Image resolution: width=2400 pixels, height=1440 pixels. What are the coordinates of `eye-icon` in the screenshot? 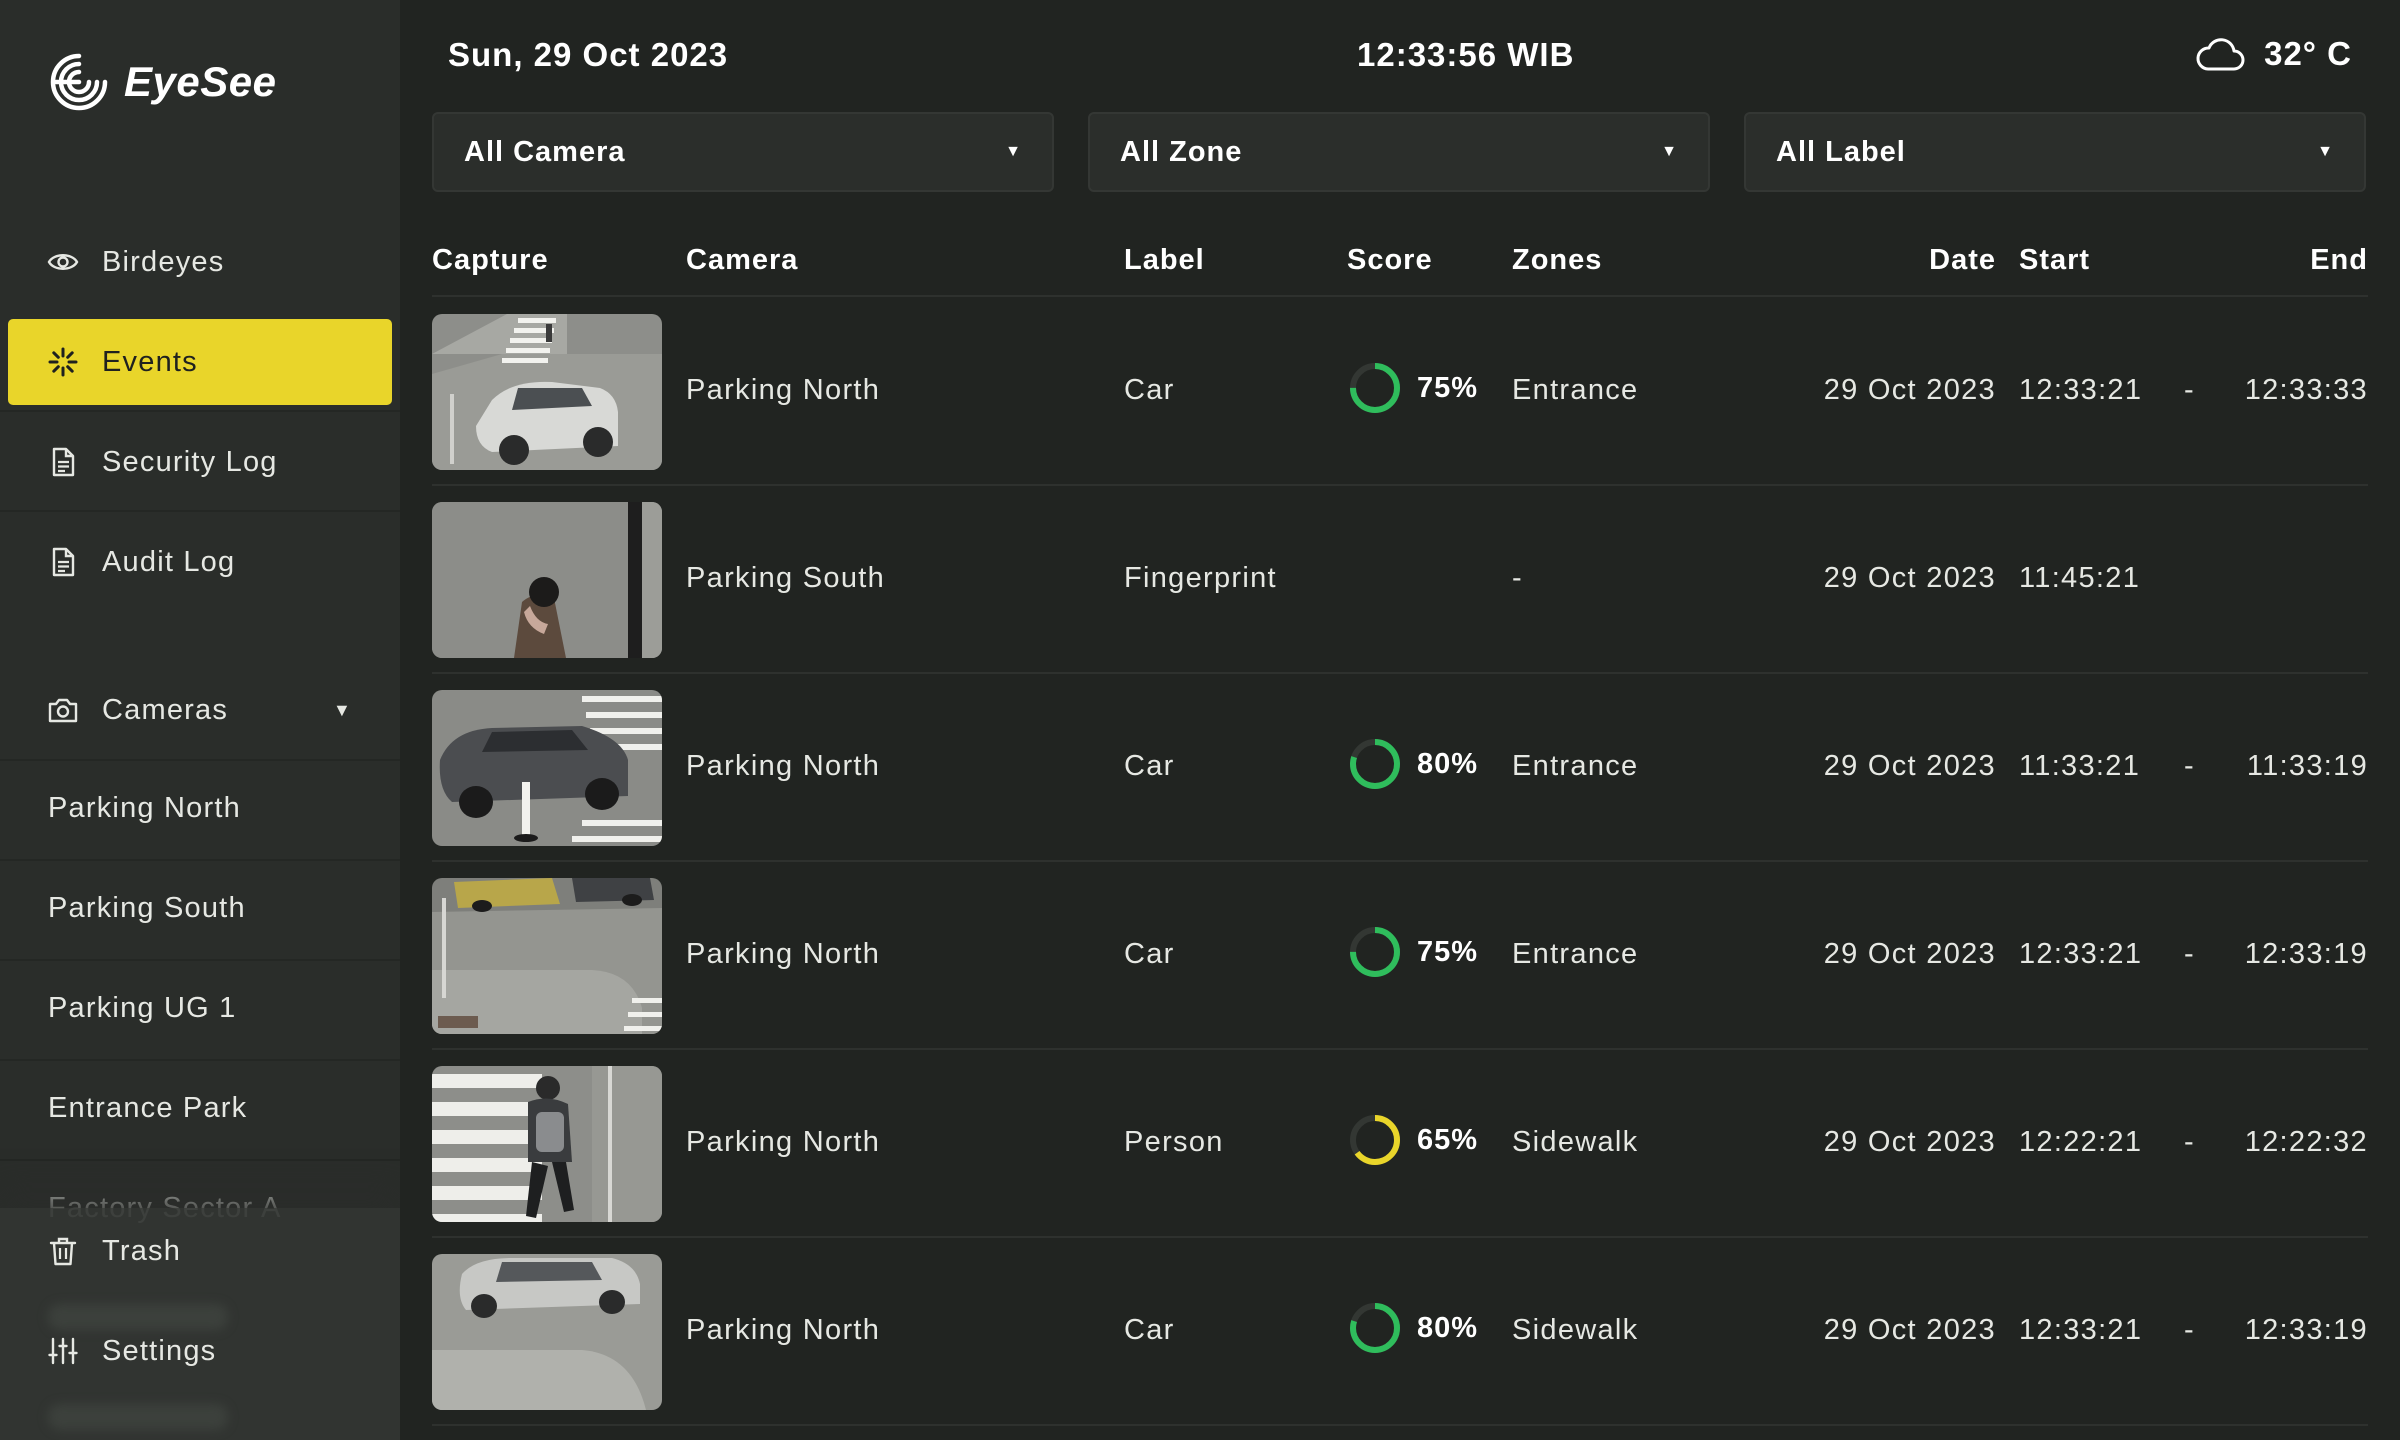 It's located at (63, 262).